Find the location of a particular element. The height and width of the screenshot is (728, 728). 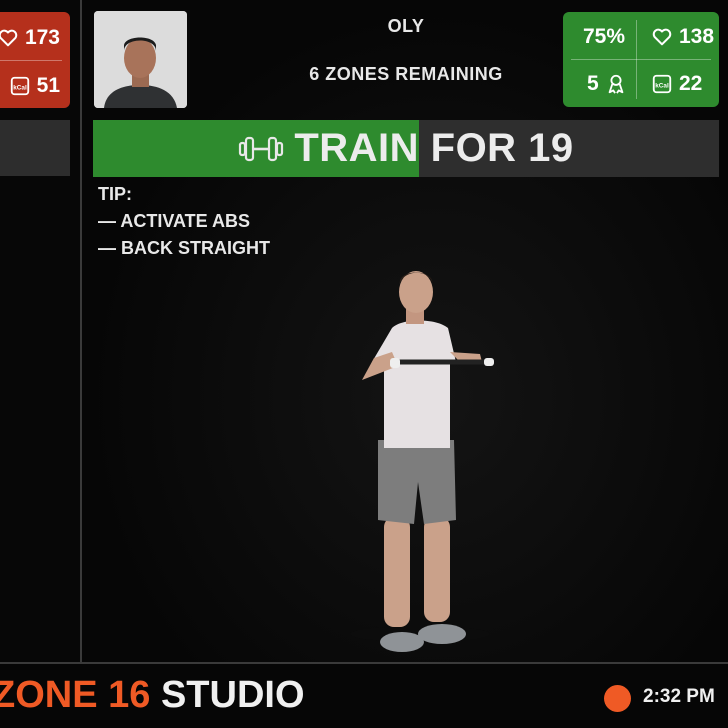

medal-icon is located at coordinates (616, 84).